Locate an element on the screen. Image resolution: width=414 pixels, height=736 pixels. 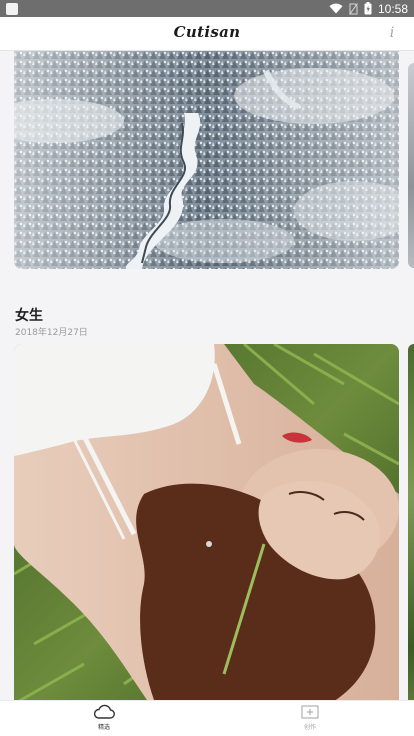
status-icons: 10:58 is located at coordinates (368, 8).